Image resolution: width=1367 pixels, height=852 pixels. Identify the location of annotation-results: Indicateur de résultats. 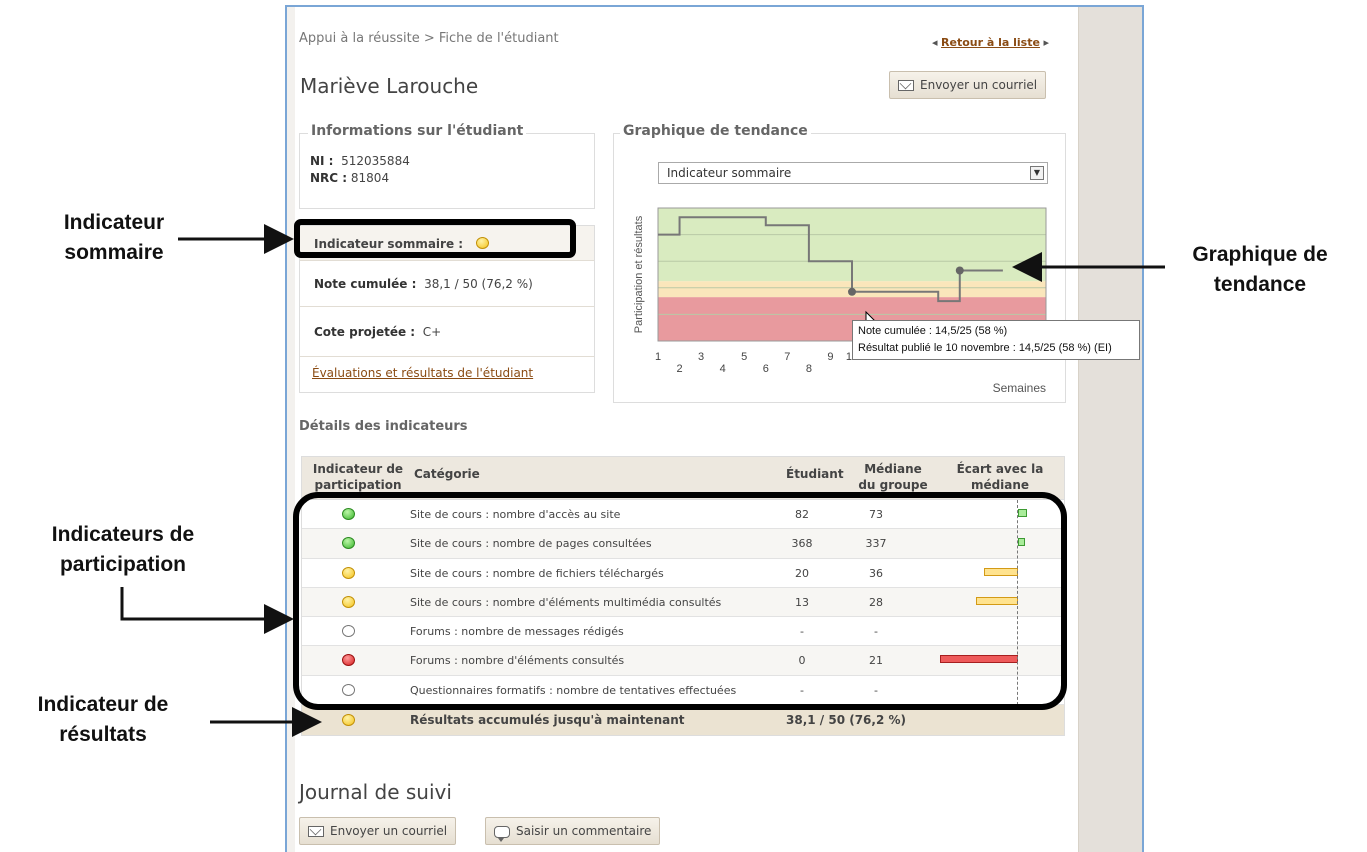
(103, 719).